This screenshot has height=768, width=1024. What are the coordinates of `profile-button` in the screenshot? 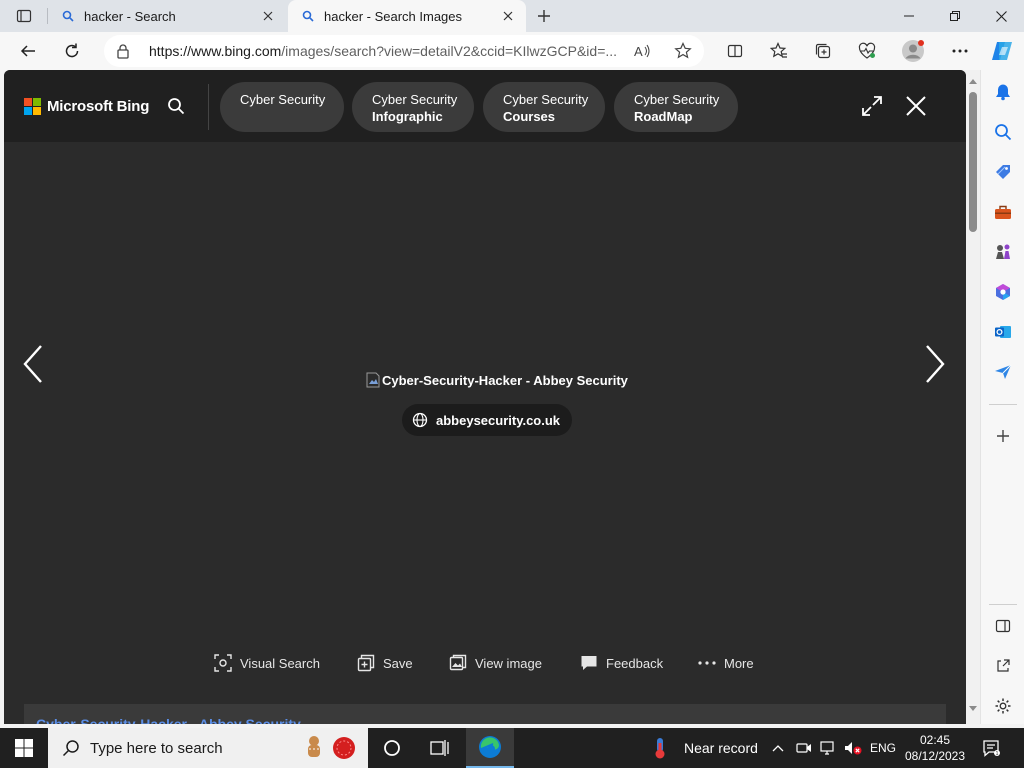 It's located at (913, 51).